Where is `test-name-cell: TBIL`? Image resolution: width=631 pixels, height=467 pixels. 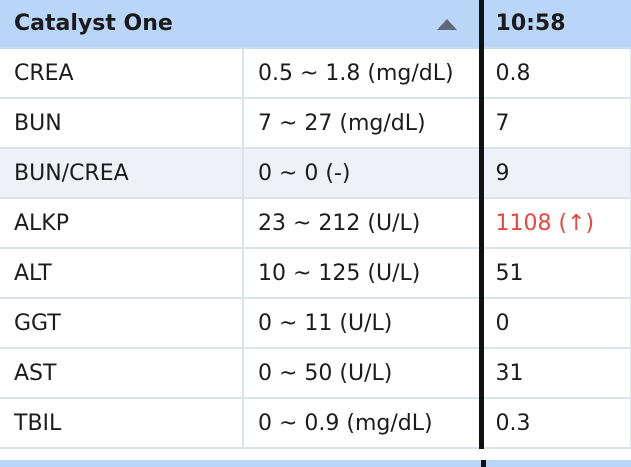
test-name-cell: TBIL is located at coordinates (122, 423).